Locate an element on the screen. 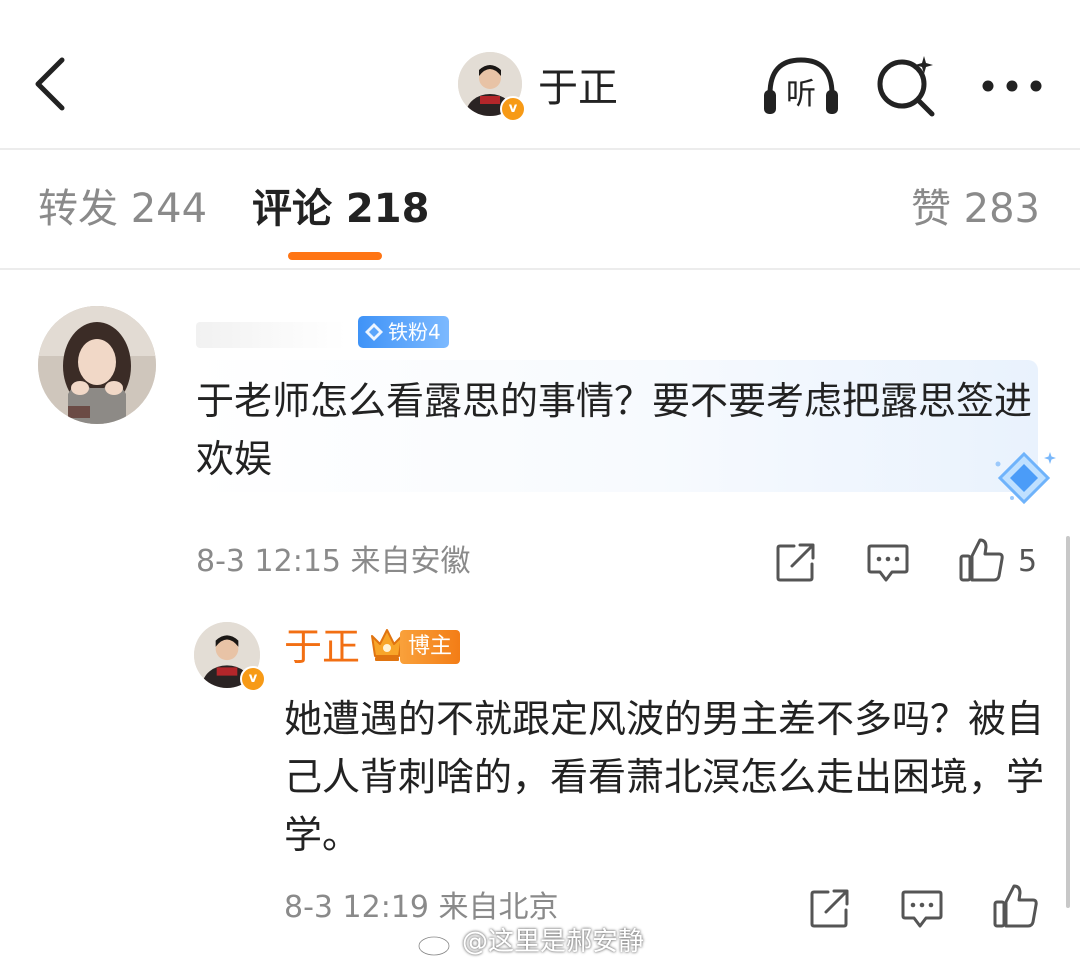  repost-icon is located at coordinates (796, 562).